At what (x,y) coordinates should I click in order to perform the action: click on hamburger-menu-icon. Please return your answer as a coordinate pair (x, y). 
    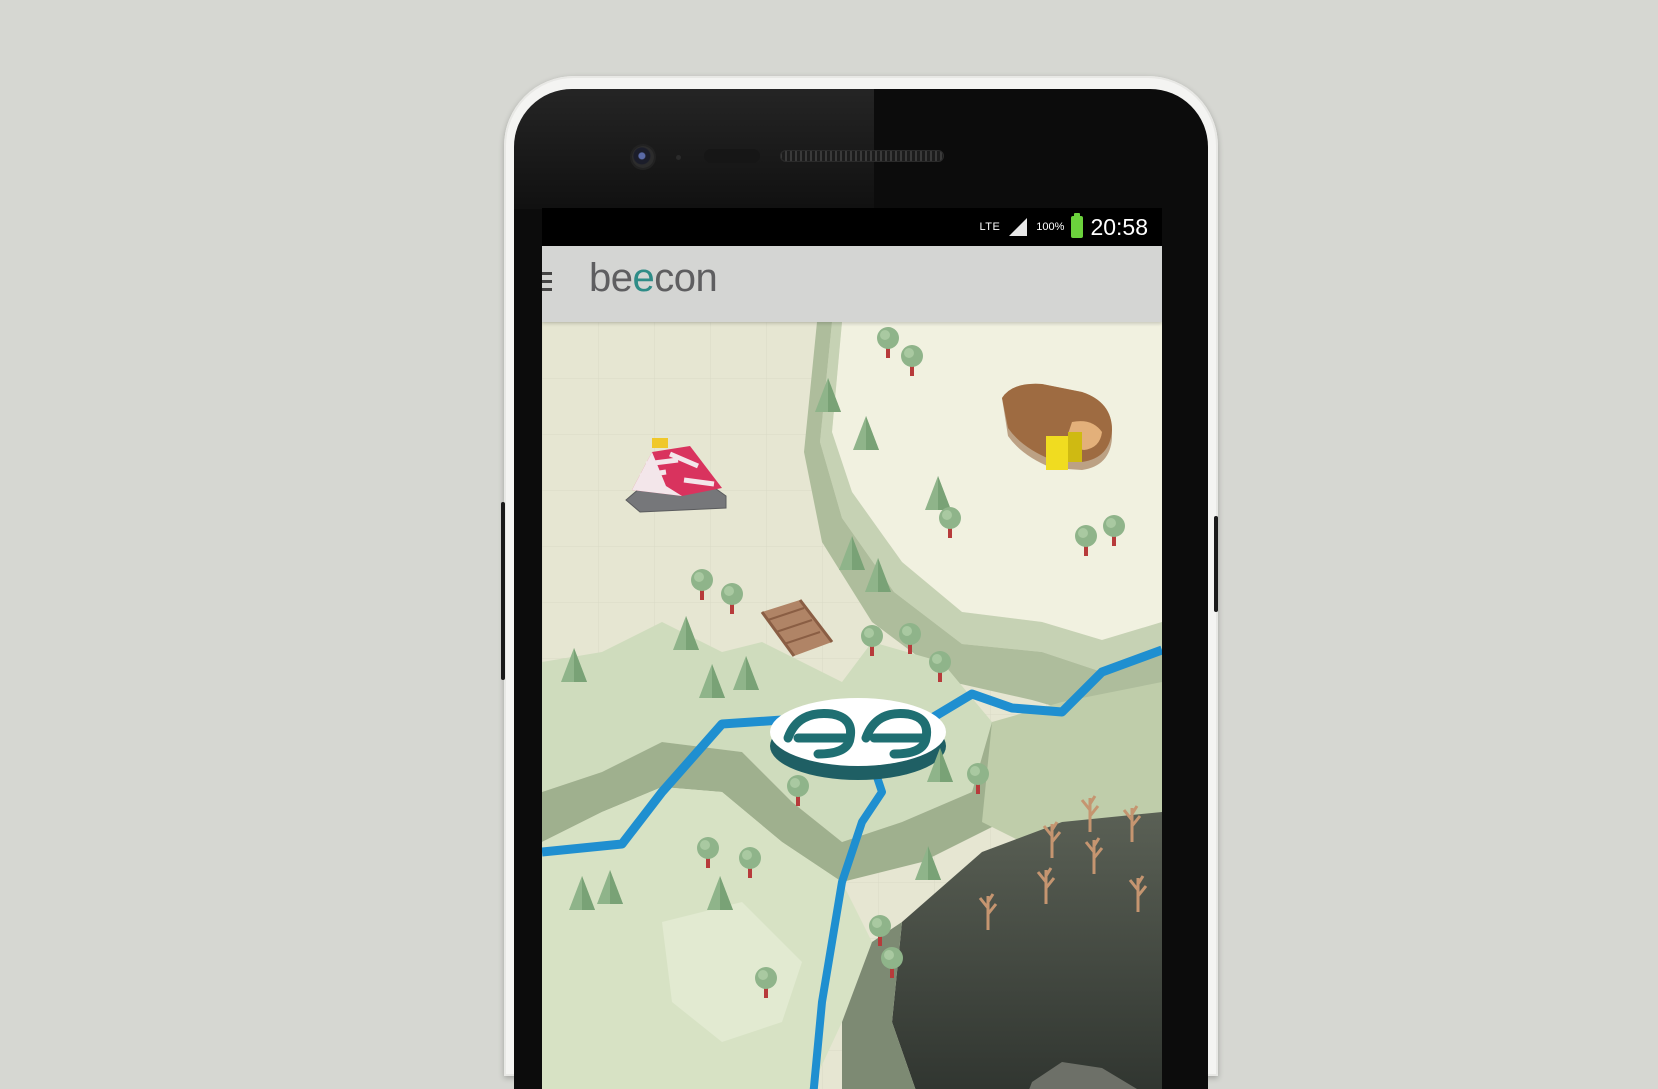
    Looking at the image, I should click on (548, 283).